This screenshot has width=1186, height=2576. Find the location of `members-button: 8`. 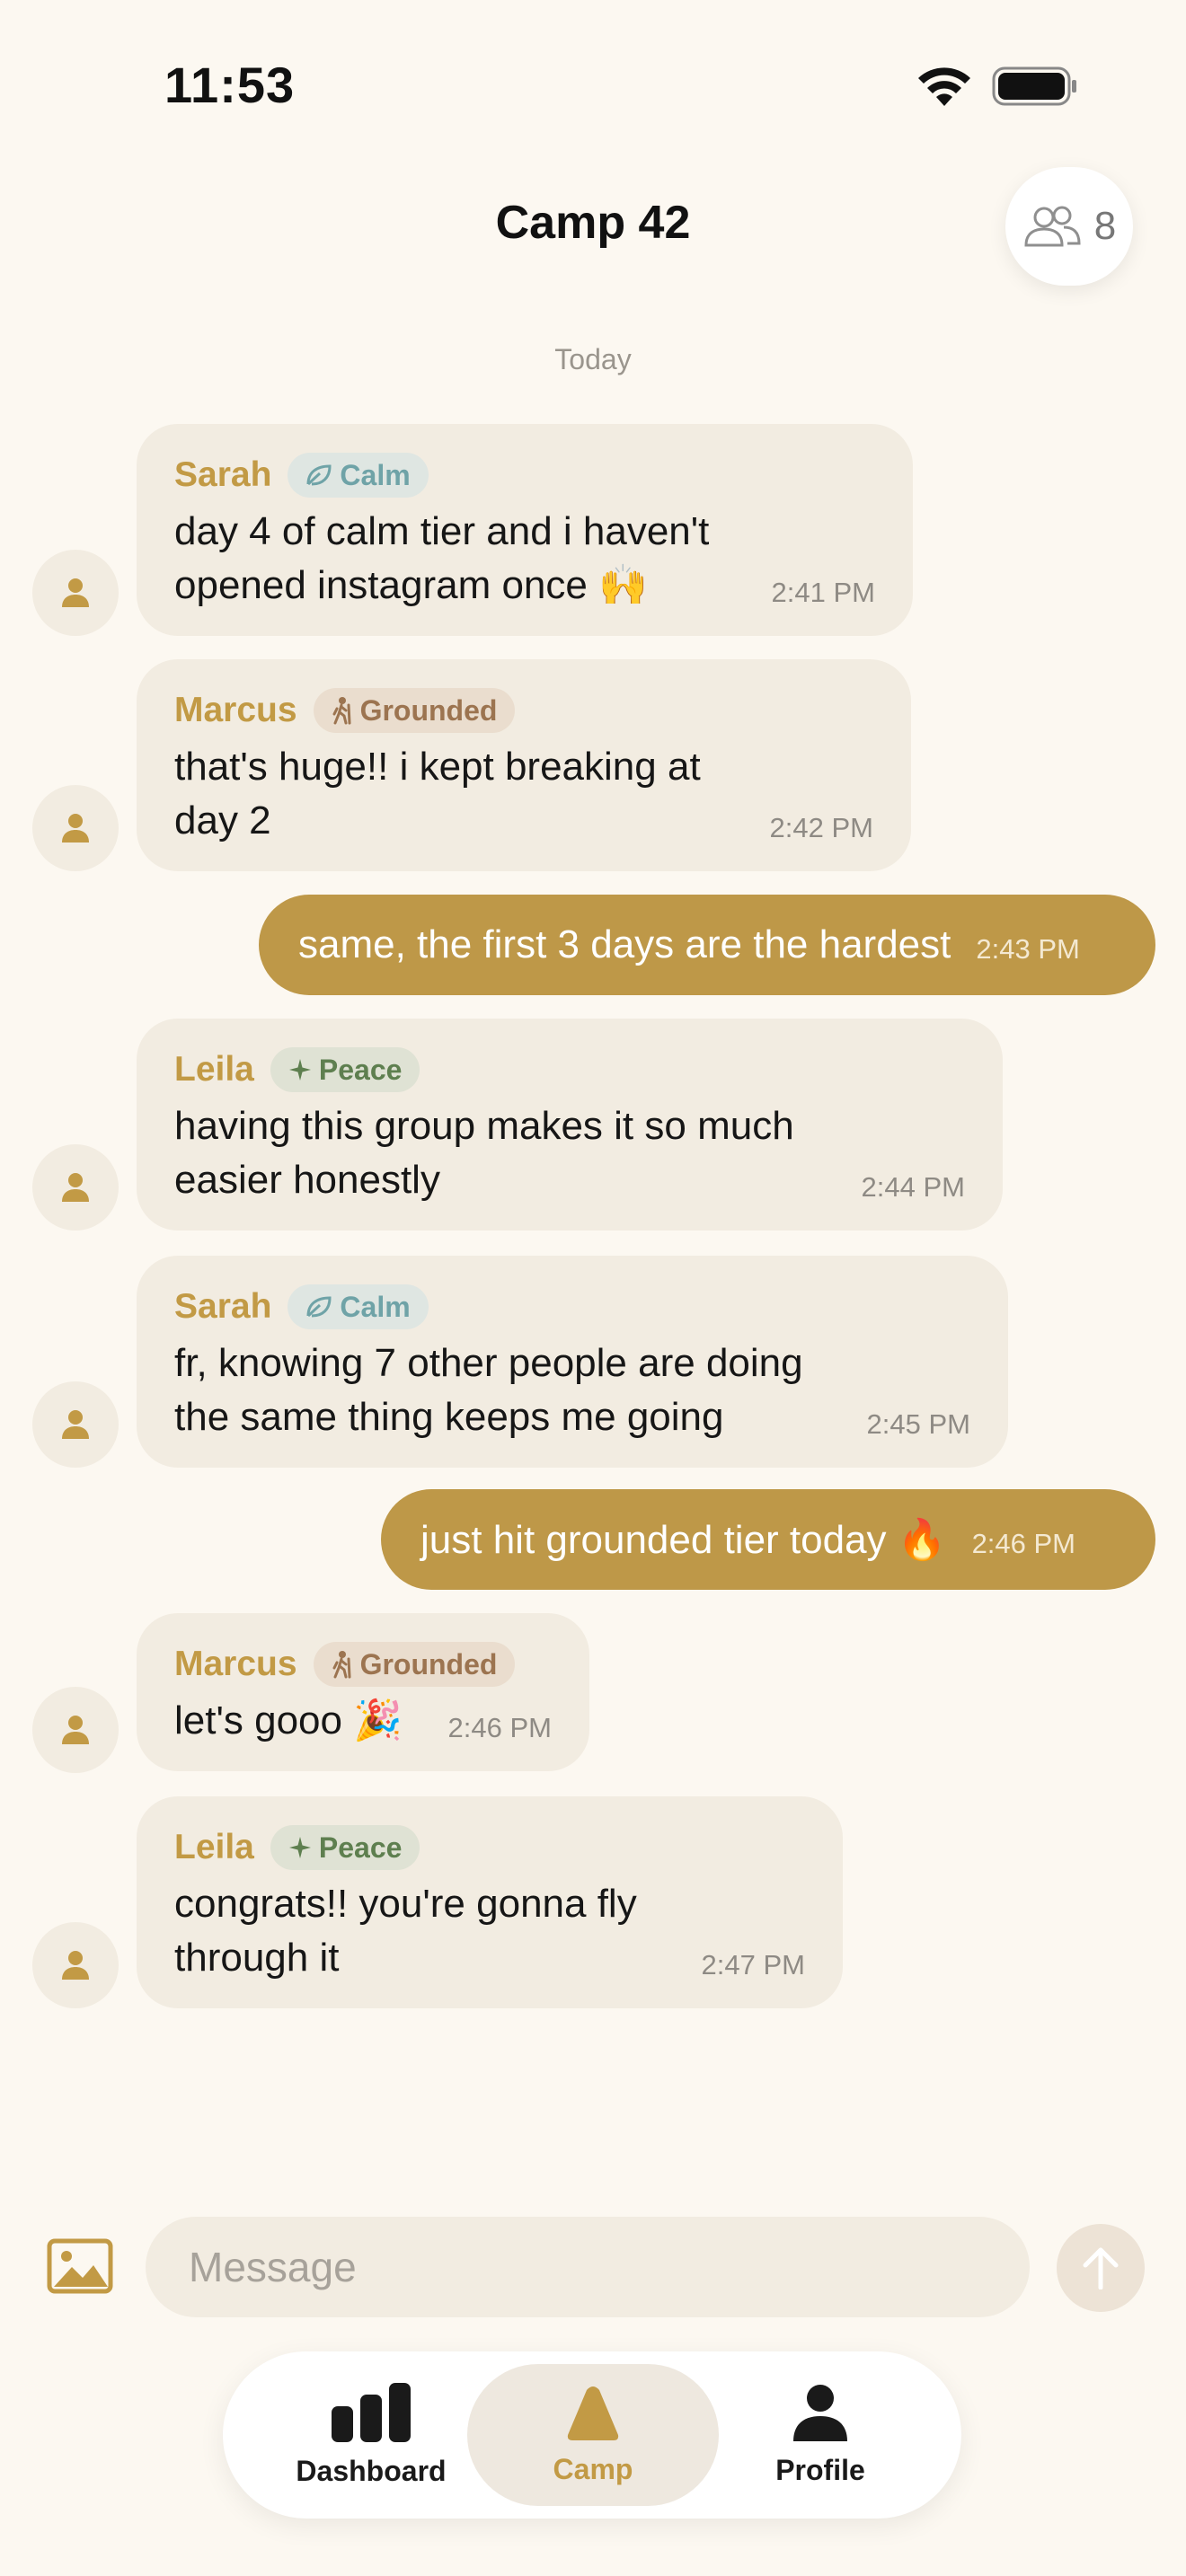

members-button: 8 is located at coordinates (1069, 226).